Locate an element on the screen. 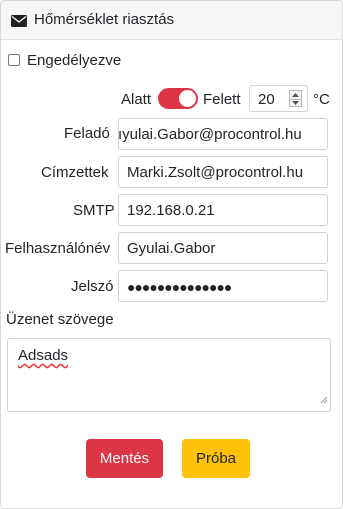 This screenshot has width=343, height=509. username-value: Gyulai.Gabor is located at coordinates (171, 248).